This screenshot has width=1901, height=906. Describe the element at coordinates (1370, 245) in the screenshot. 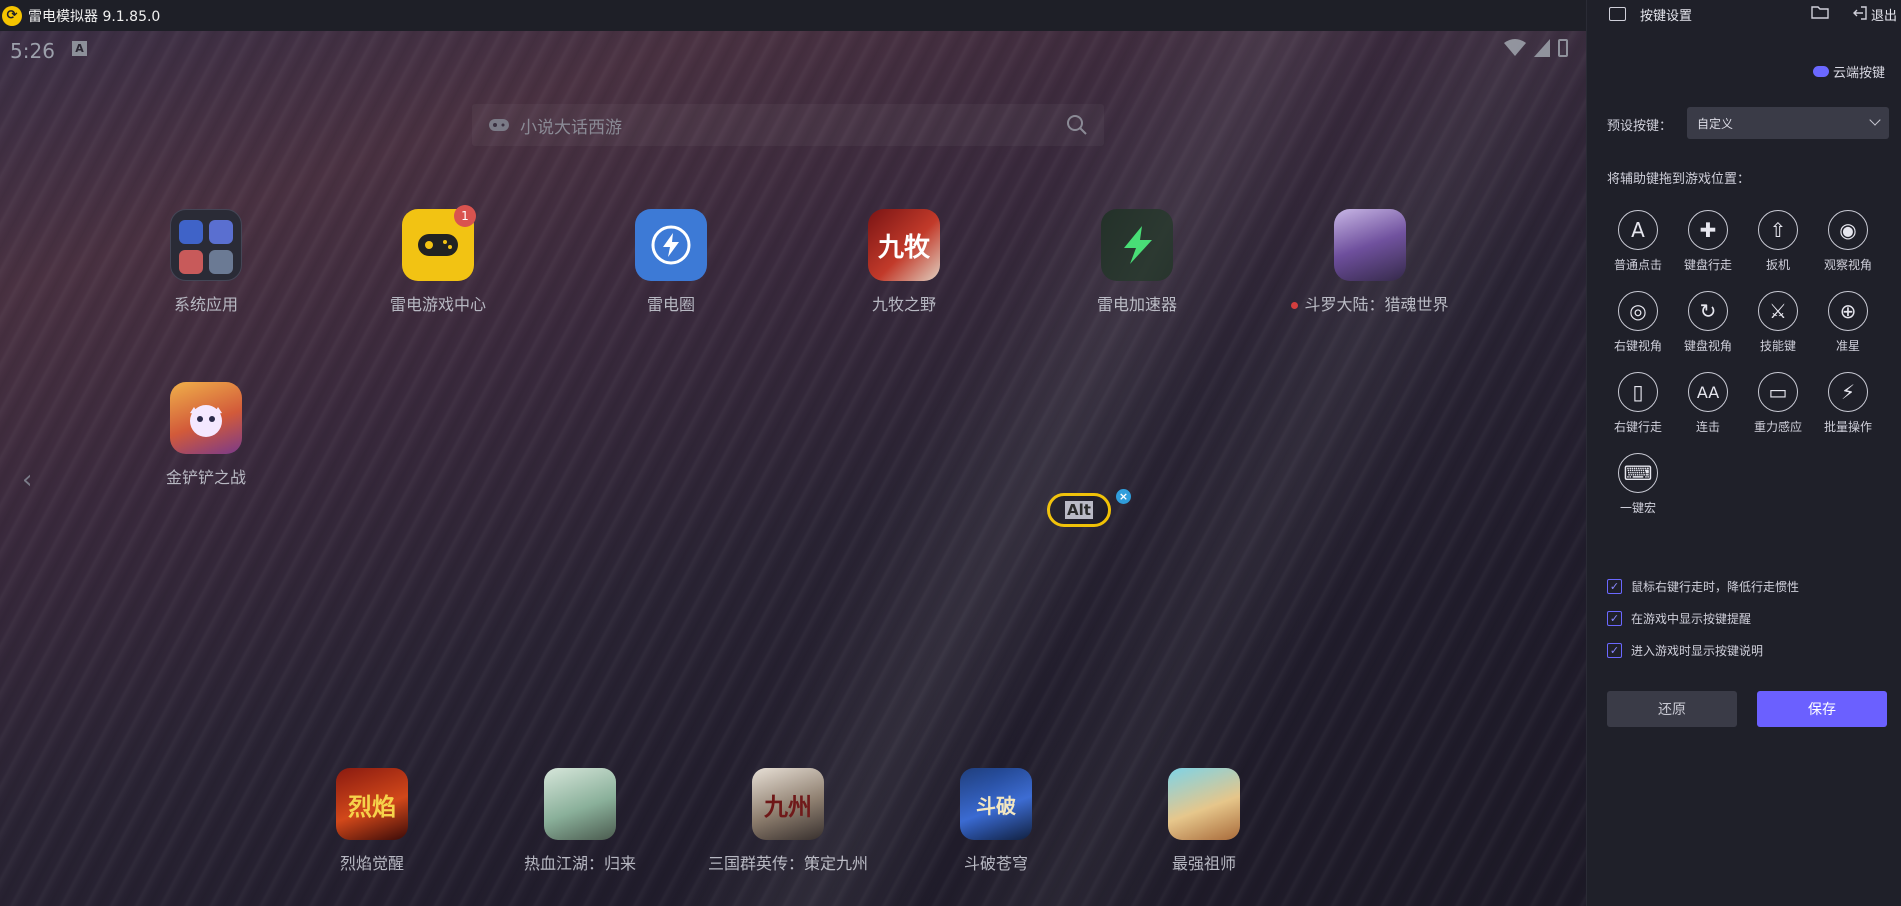

I see `douluo-game-icon` at that location.